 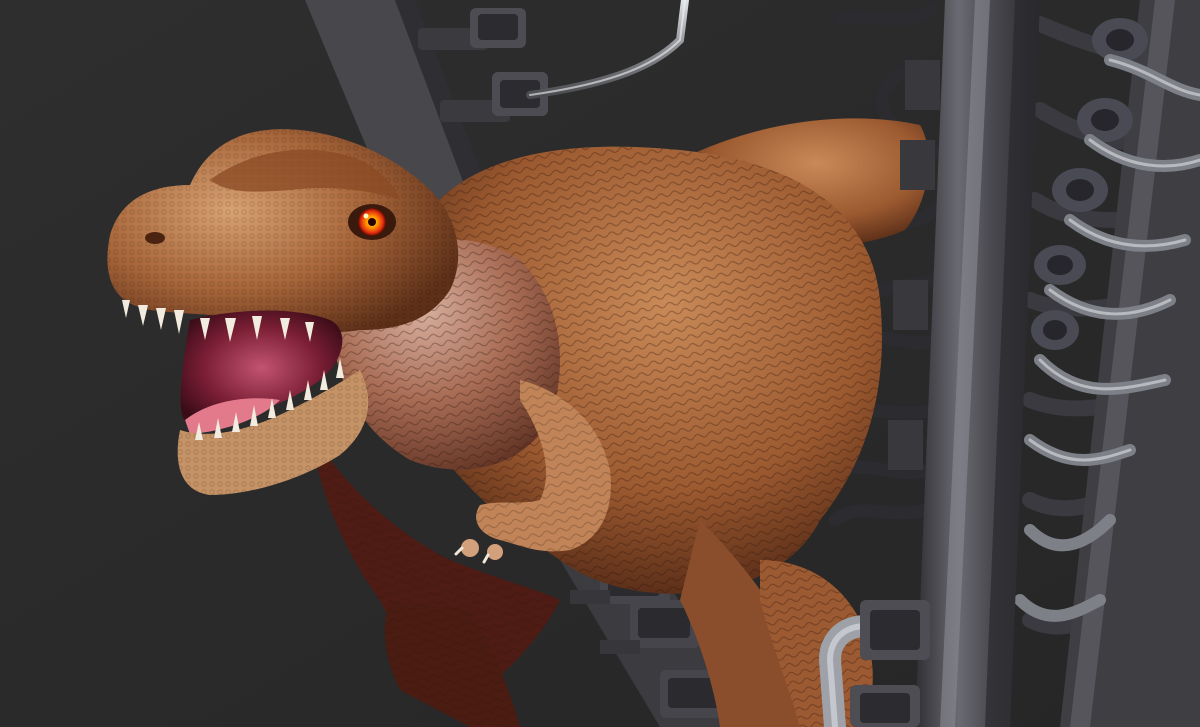 What do you see at coordinates (372, 222) in the screenshot?
I see `eye` at bounding box center [372, 222].